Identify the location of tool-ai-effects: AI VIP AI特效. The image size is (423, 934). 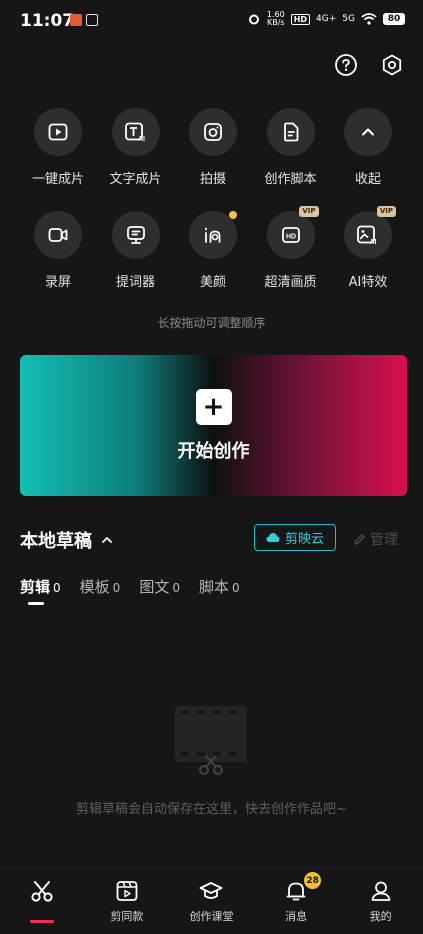
(368, 248).